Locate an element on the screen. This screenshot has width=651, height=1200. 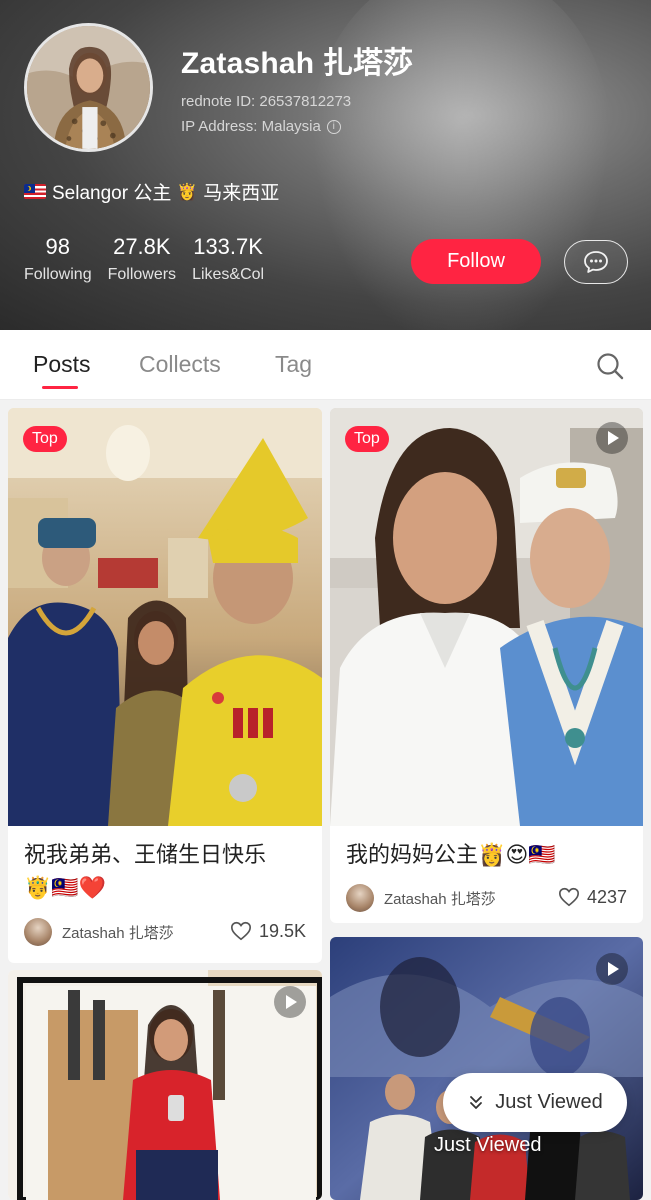
tab-collects: Collects is located at coordinates (180, 364).